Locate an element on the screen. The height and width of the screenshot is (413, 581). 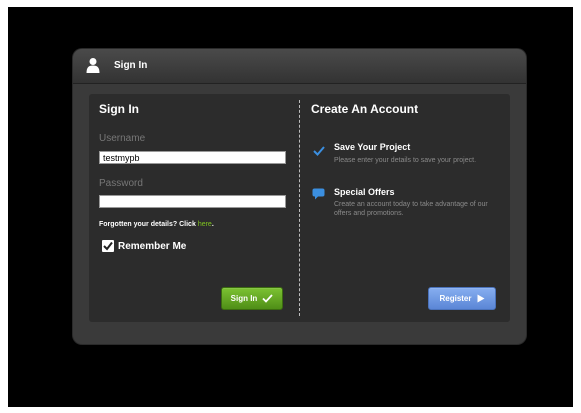
speech-bubble-icon is located at coordinates (318, 194).